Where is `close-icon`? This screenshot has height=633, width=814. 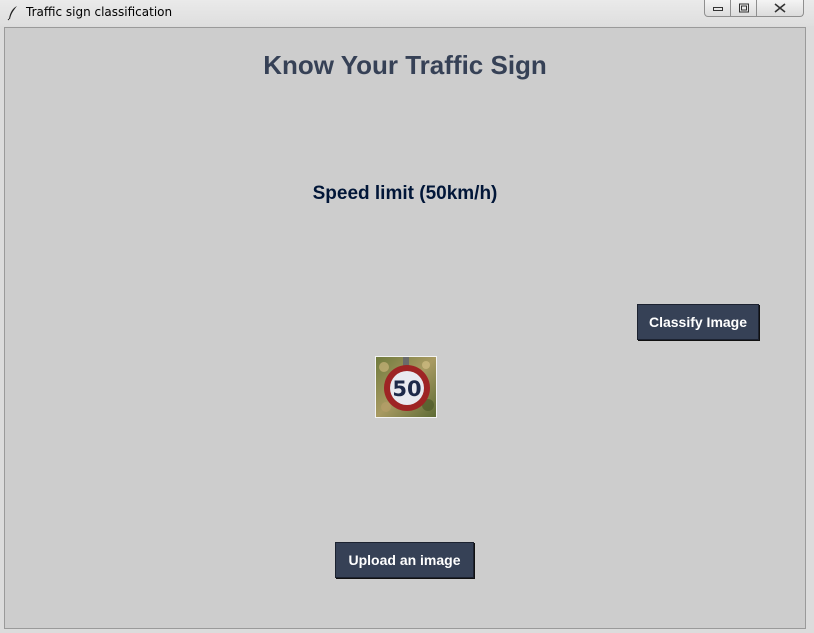 close-icon is located at coordinates (780, 8).